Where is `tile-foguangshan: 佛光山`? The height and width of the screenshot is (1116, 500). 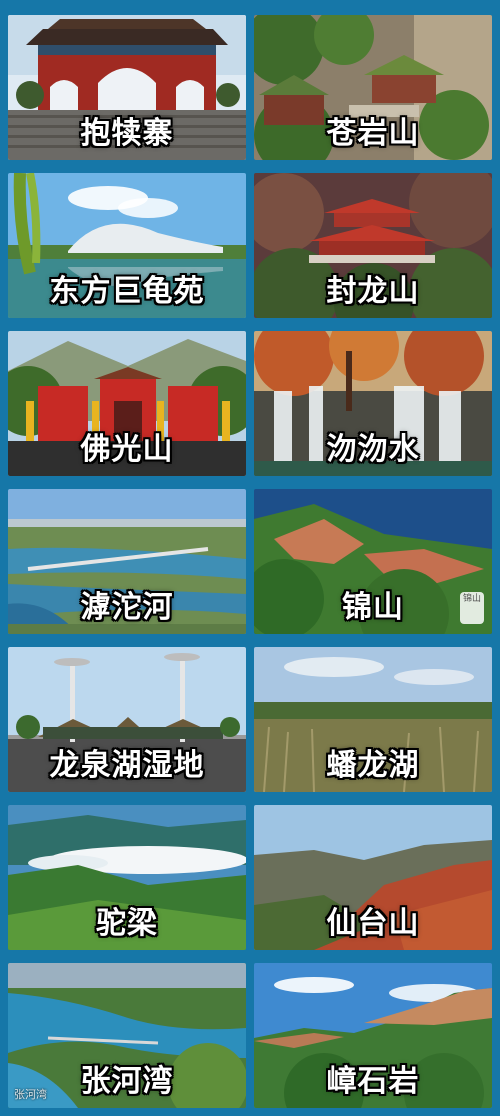 tile-foguangshan: 佛光山 is located at coordinates (127, 403).